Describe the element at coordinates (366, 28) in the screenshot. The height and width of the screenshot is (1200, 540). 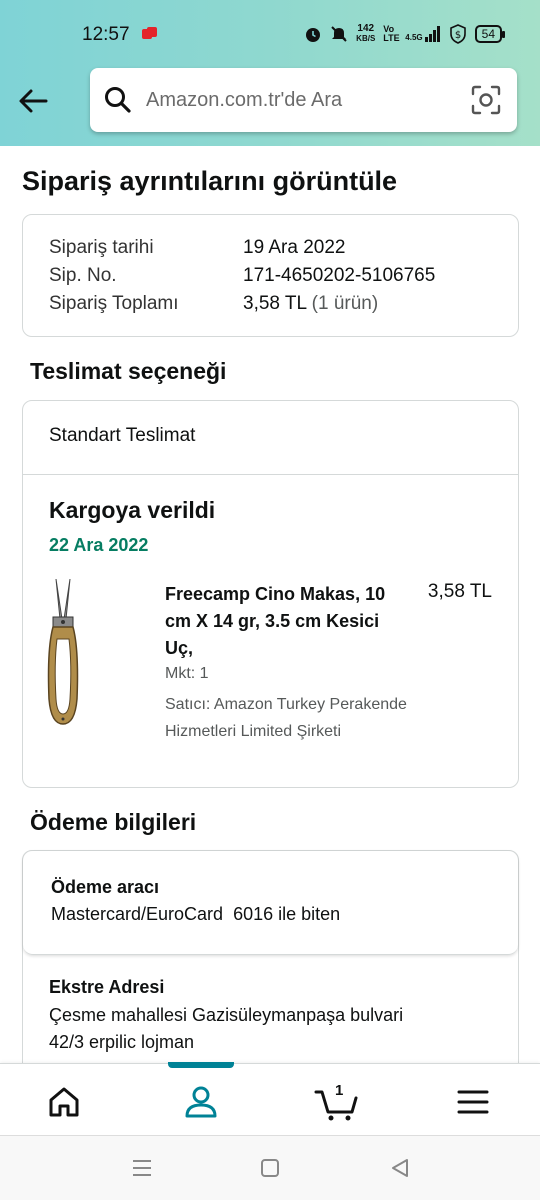
I see `network-speed-value: 142` at that location.